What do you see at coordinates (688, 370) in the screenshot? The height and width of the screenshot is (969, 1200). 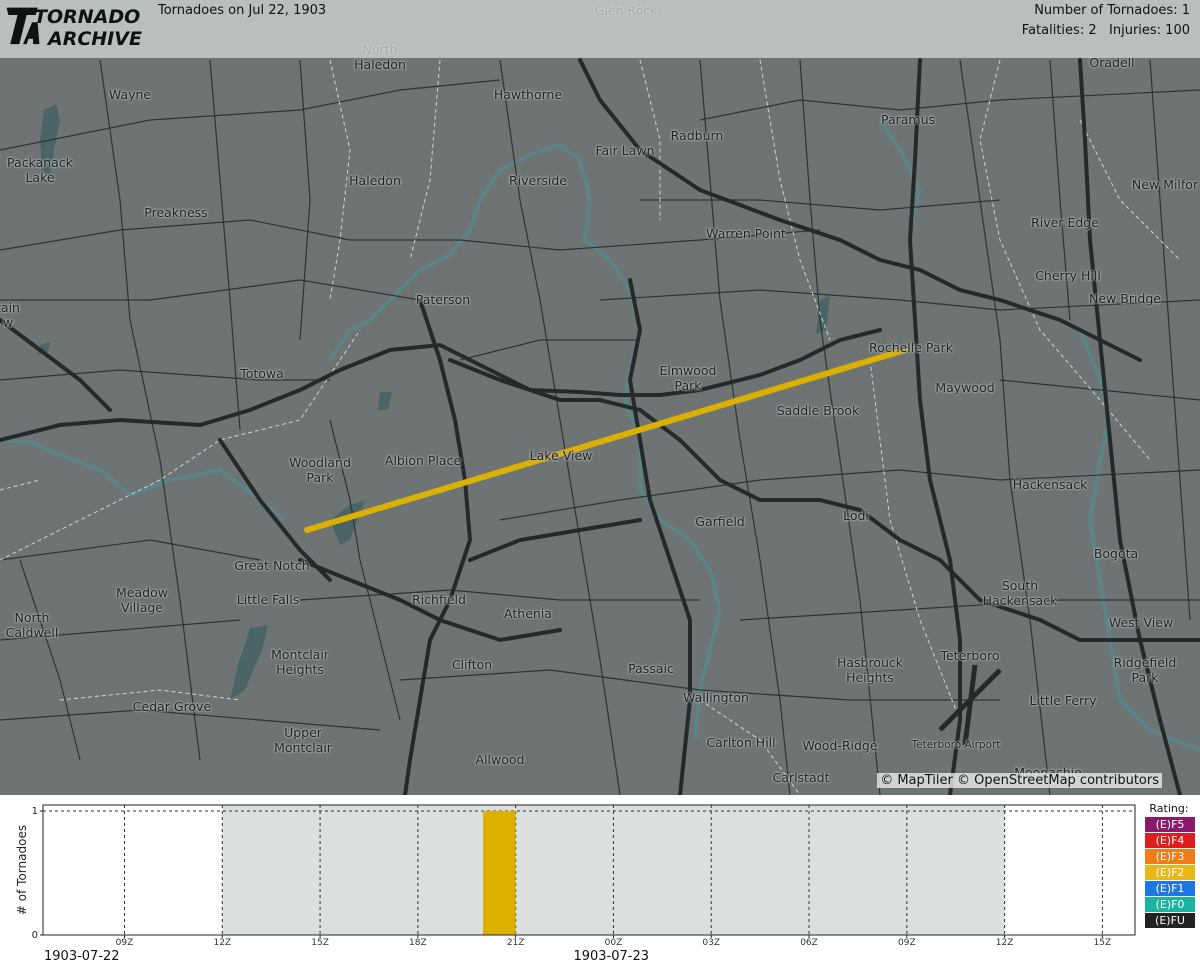 I see `place-label-text: Elmwood` at bounding box center [688, 370].